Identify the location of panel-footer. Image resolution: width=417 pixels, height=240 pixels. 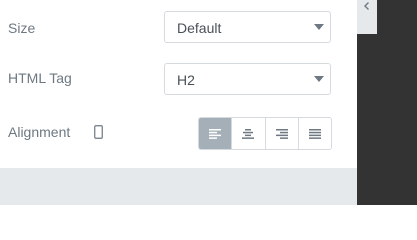
(178, 186).